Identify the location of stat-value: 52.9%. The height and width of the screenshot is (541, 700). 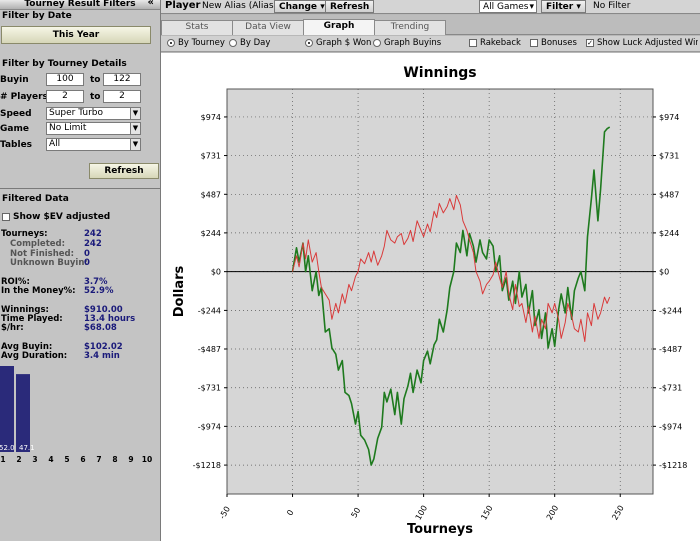
(99, 291).